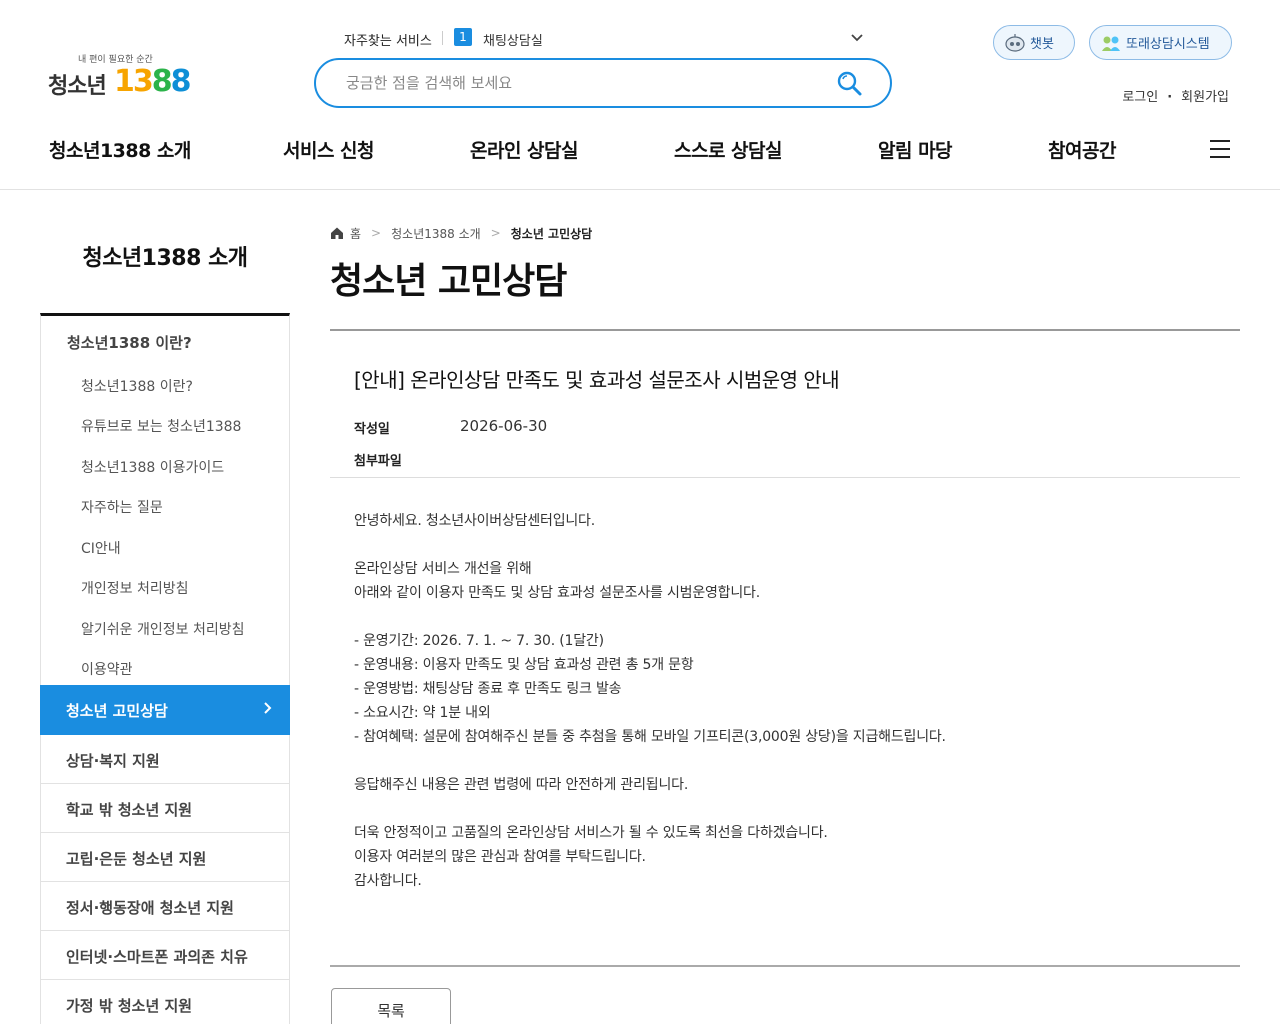  What do you see at coordinates (597, 380) in the screenshot?
I see `post-title: [안내] 온라인상담 만족도 및 효과성 설문조사 시범운영 안내` at bounding box center [597, 380].